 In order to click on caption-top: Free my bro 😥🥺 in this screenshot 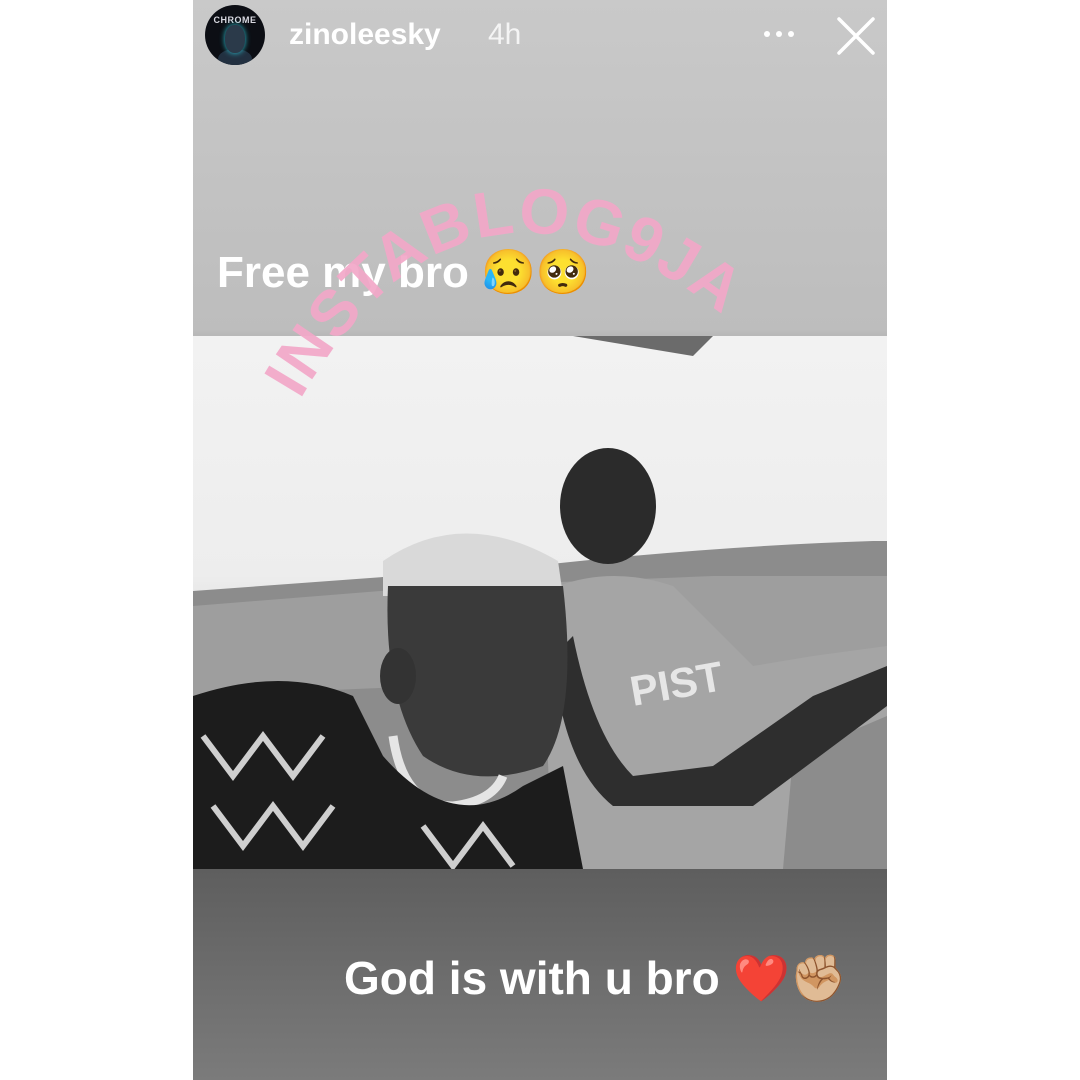, I will do `click(404, 272)`.